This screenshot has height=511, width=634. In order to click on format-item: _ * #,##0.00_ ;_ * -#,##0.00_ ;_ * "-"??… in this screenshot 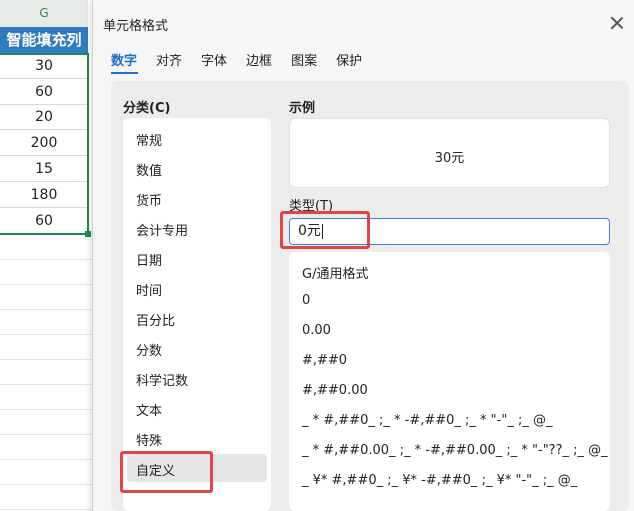, I will do `click(455, 450)`.